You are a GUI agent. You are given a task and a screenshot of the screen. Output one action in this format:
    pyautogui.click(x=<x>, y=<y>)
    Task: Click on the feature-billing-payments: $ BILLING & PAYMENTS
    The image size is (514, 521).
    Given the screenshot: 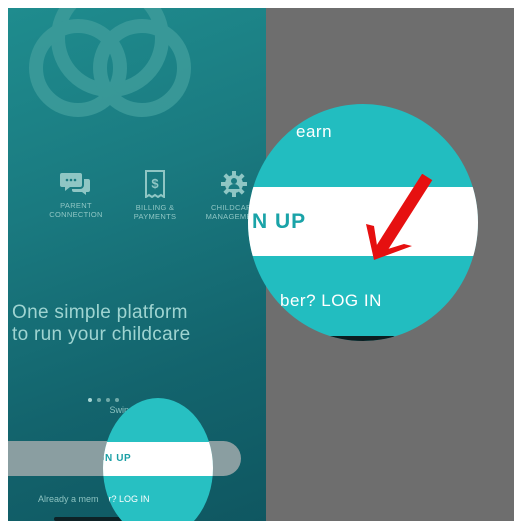 What is the action you would take?
    pyautogui.click(x=155, y=195)
    